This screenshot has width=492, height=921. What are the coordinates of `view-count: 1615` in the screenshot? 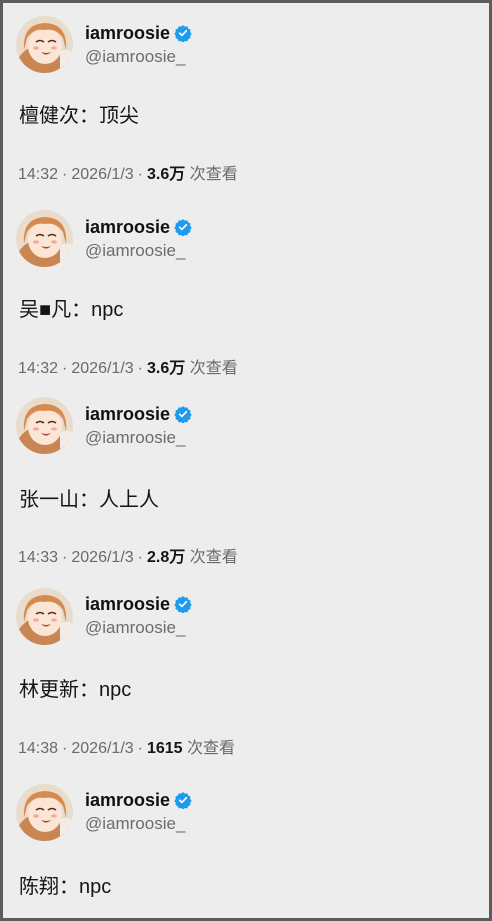 It's located at (164, 748).